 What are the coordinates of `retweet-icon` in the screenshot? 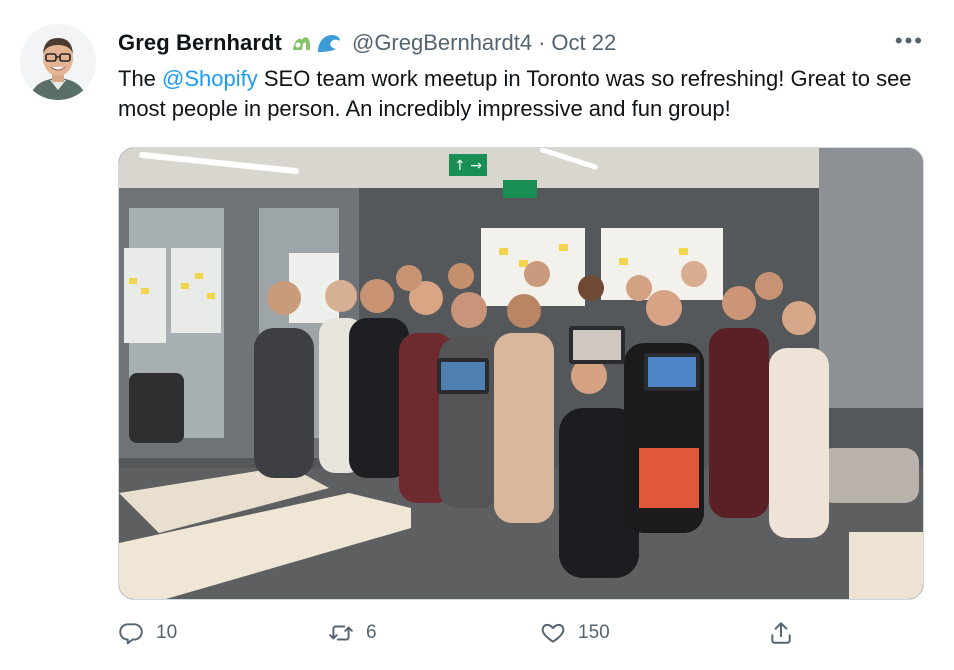 It's located at (341, 633).